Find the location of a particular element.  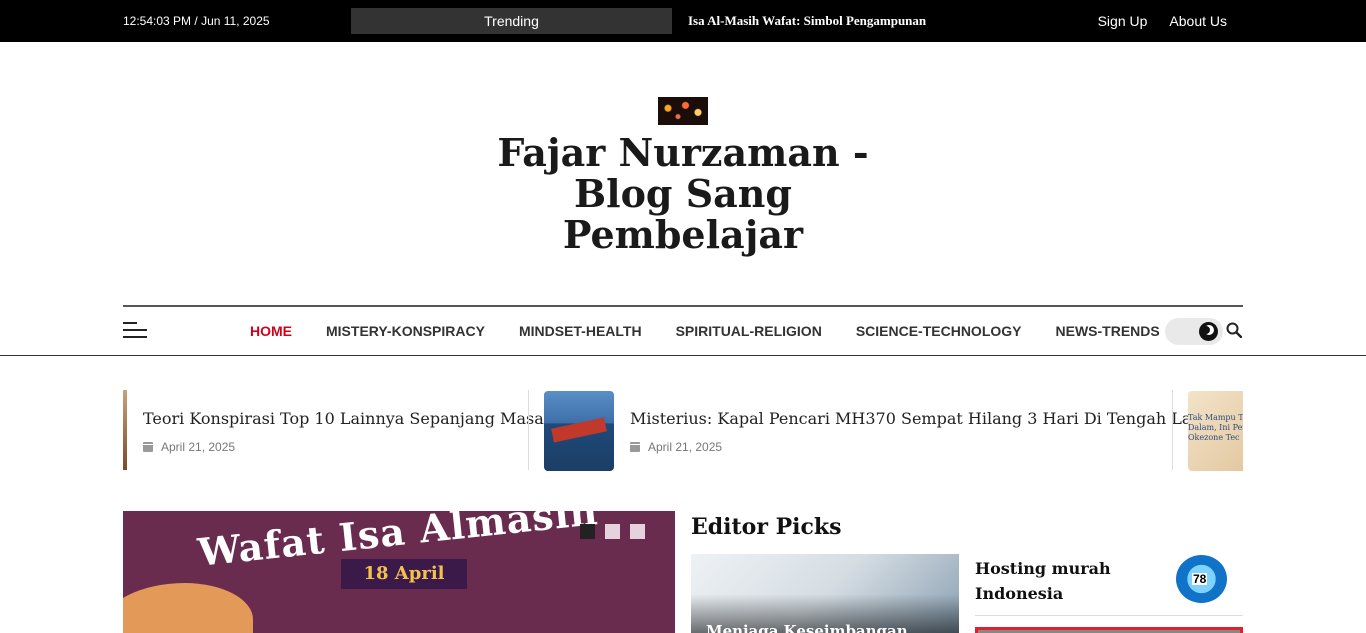

hamburger-icon is located at coordinates (135, 330).